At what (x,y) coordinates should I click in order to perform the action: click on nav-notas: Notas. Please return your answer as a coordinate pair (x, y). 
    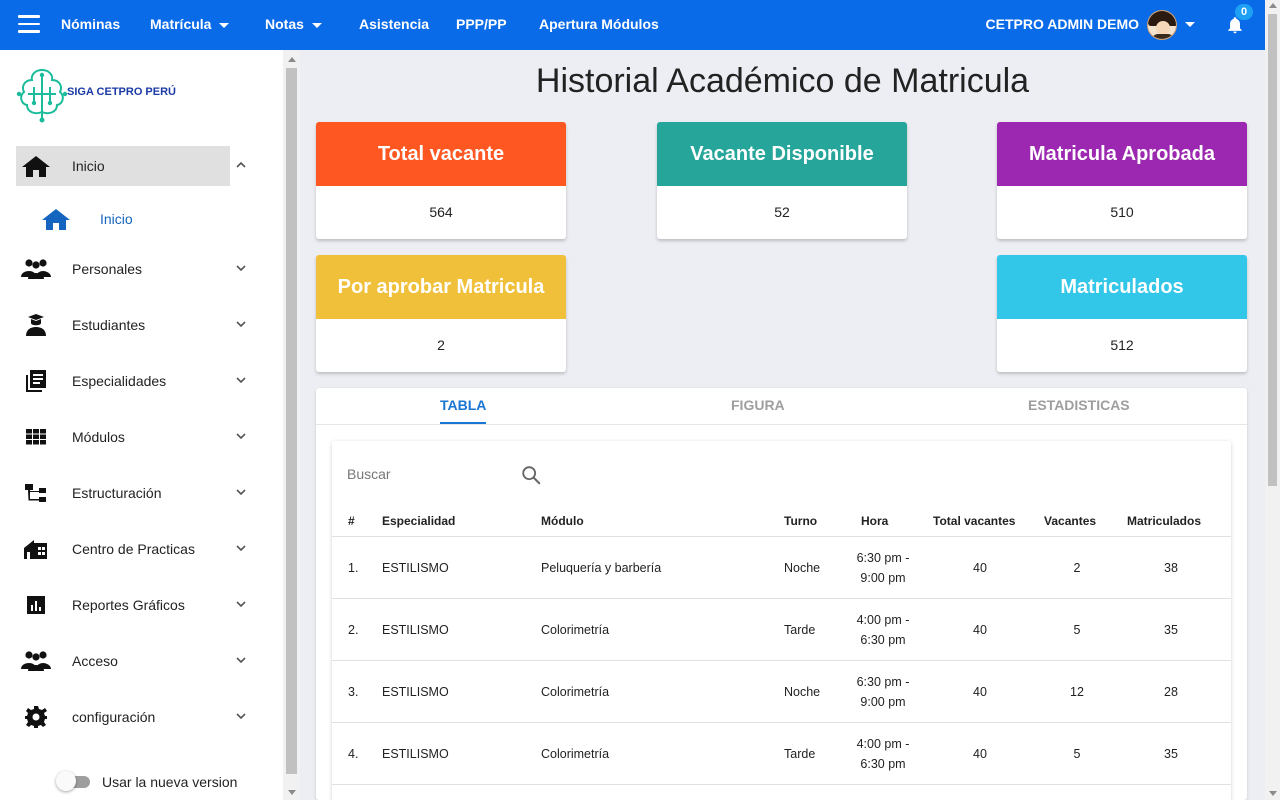
    Looking at the image, I should click on (293, 25).